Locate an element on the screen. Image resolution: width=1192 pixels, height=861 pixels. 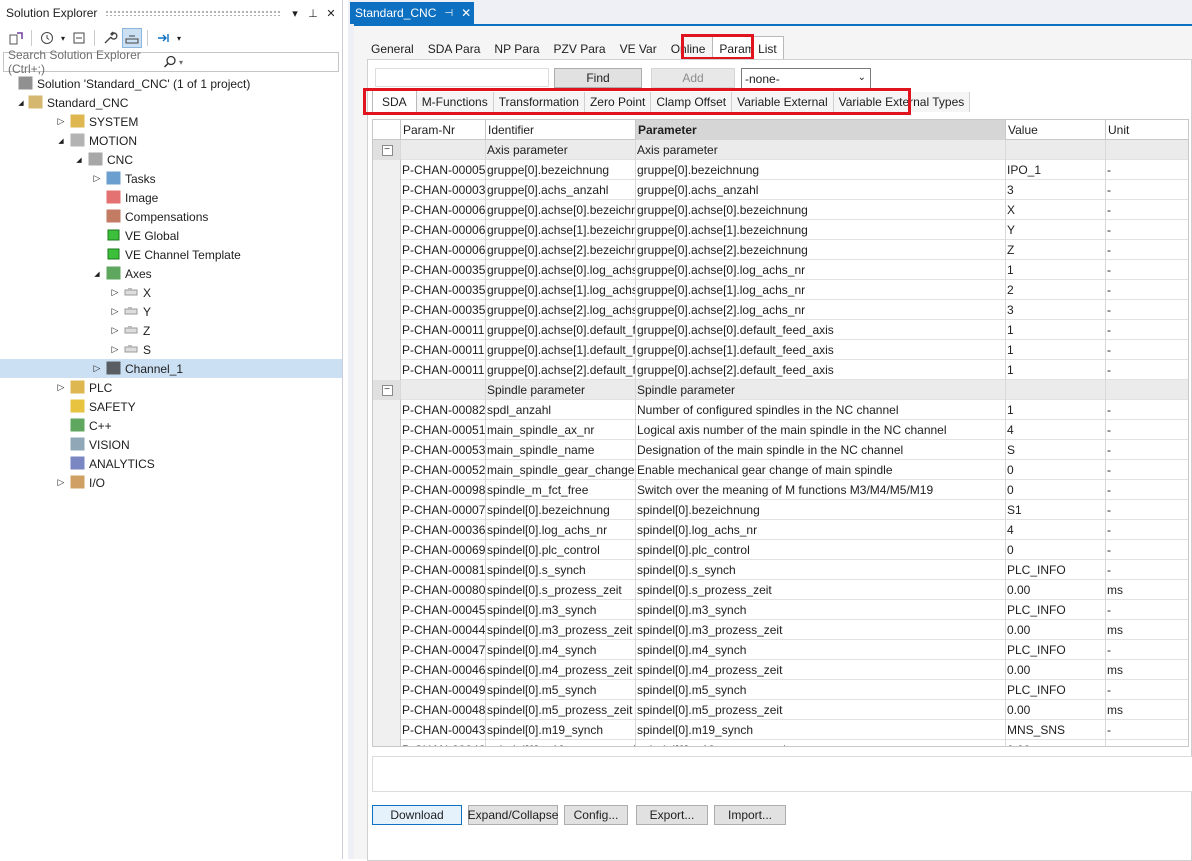
add-button: Add is located at coordinates (693, 78).